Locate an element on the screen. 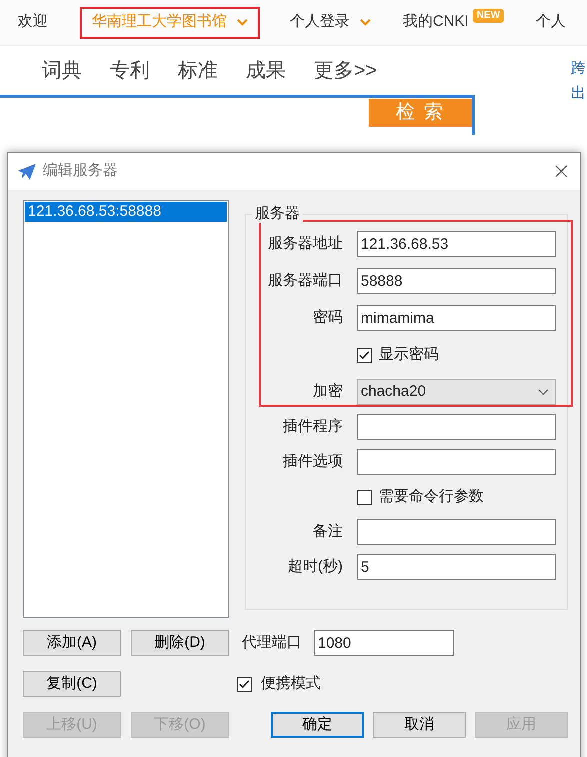 The image size is (587, 757). dialog-button: 添加(A) is located at coordinates (72, 643).